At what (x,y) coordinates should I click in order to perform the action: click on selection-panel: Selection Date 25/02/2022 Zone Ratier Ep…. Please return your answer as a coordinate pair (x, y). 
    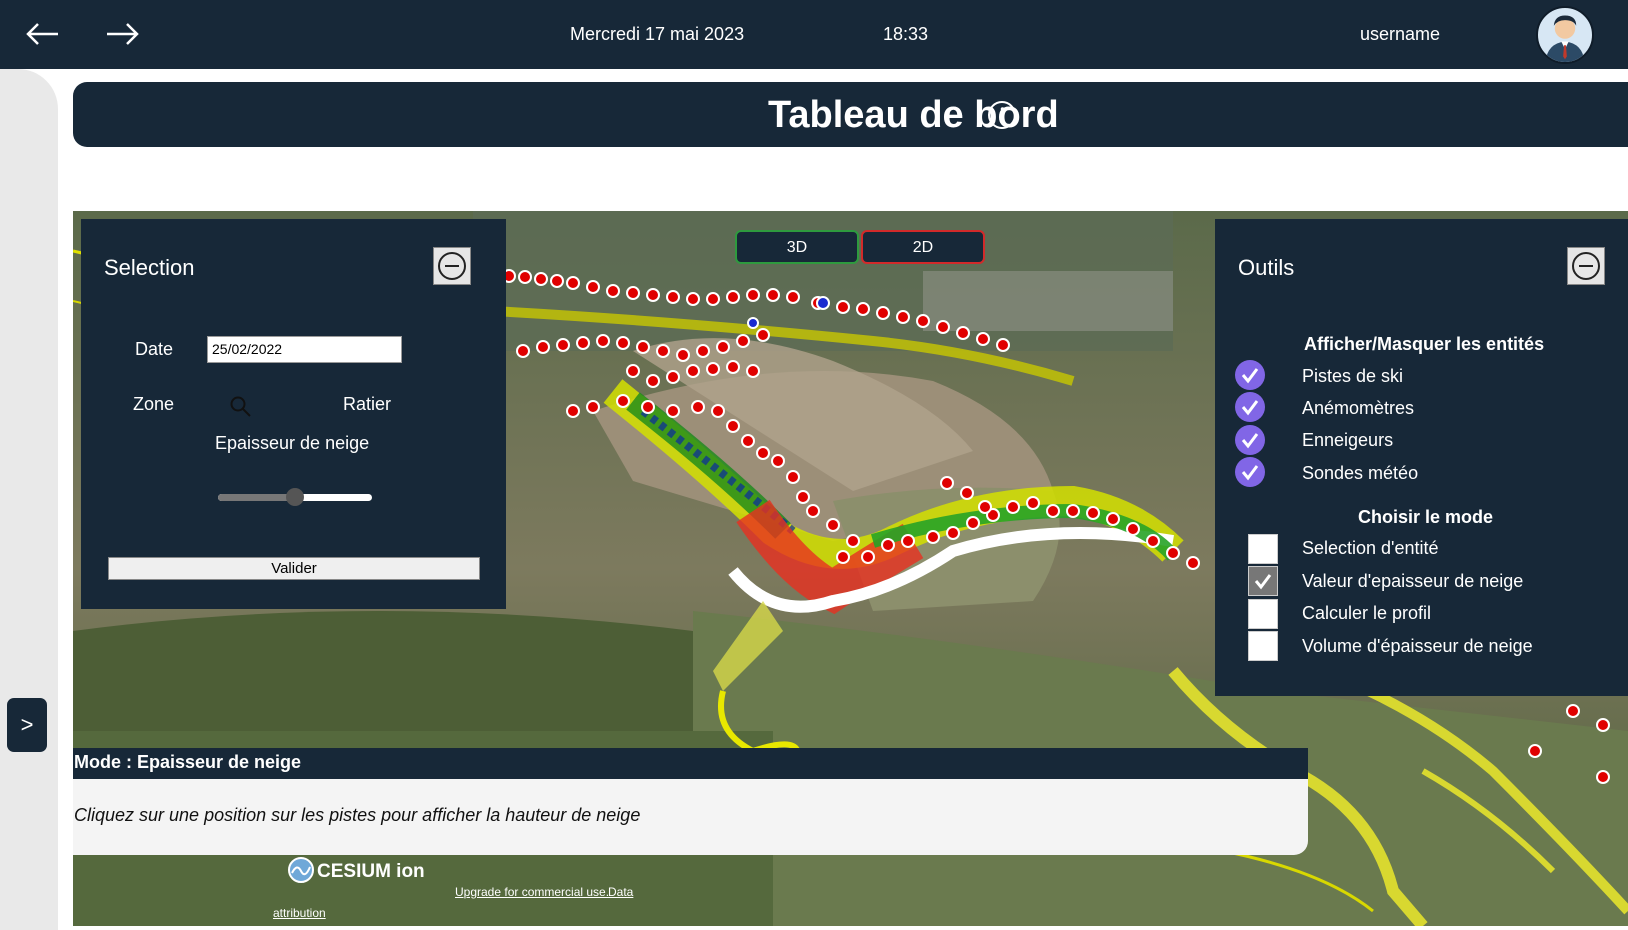
    Looking at the image, I should click on (293, 414).